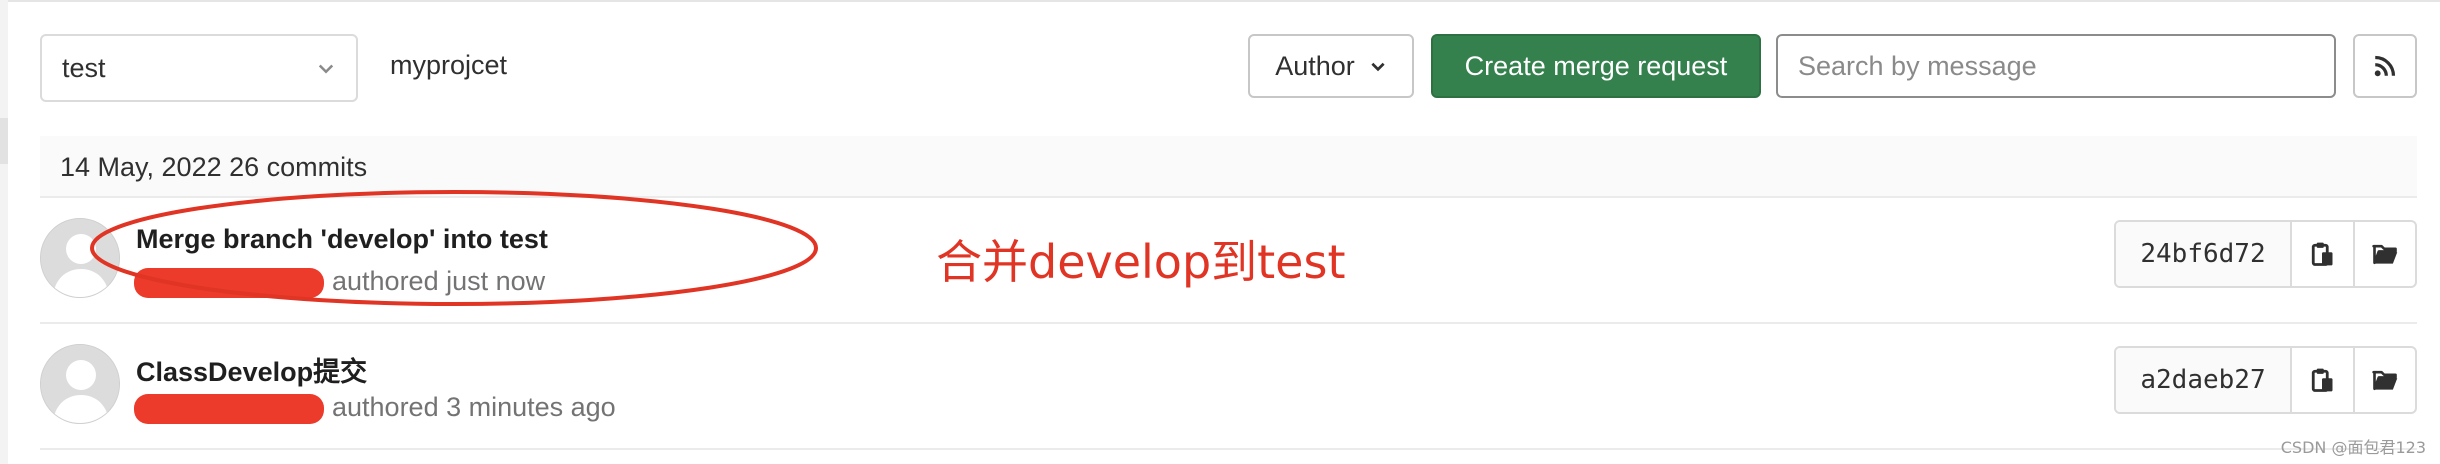  Describe the element at coordinates (2056, 66) in the screenshot. I see `search-by-message-input` at that location.